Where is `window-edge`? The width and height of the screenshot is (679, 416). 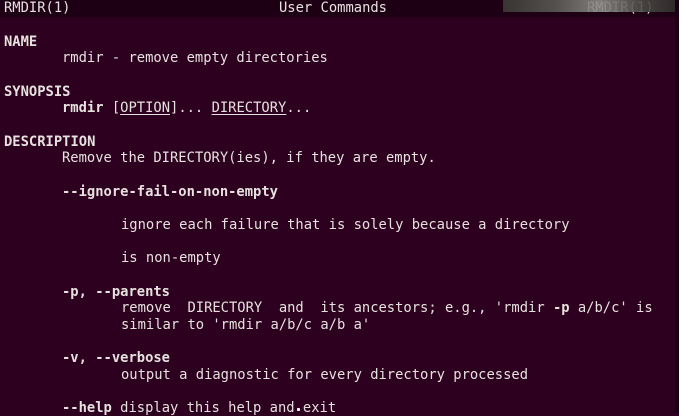
window-edge is located at coordinates (677, 206).